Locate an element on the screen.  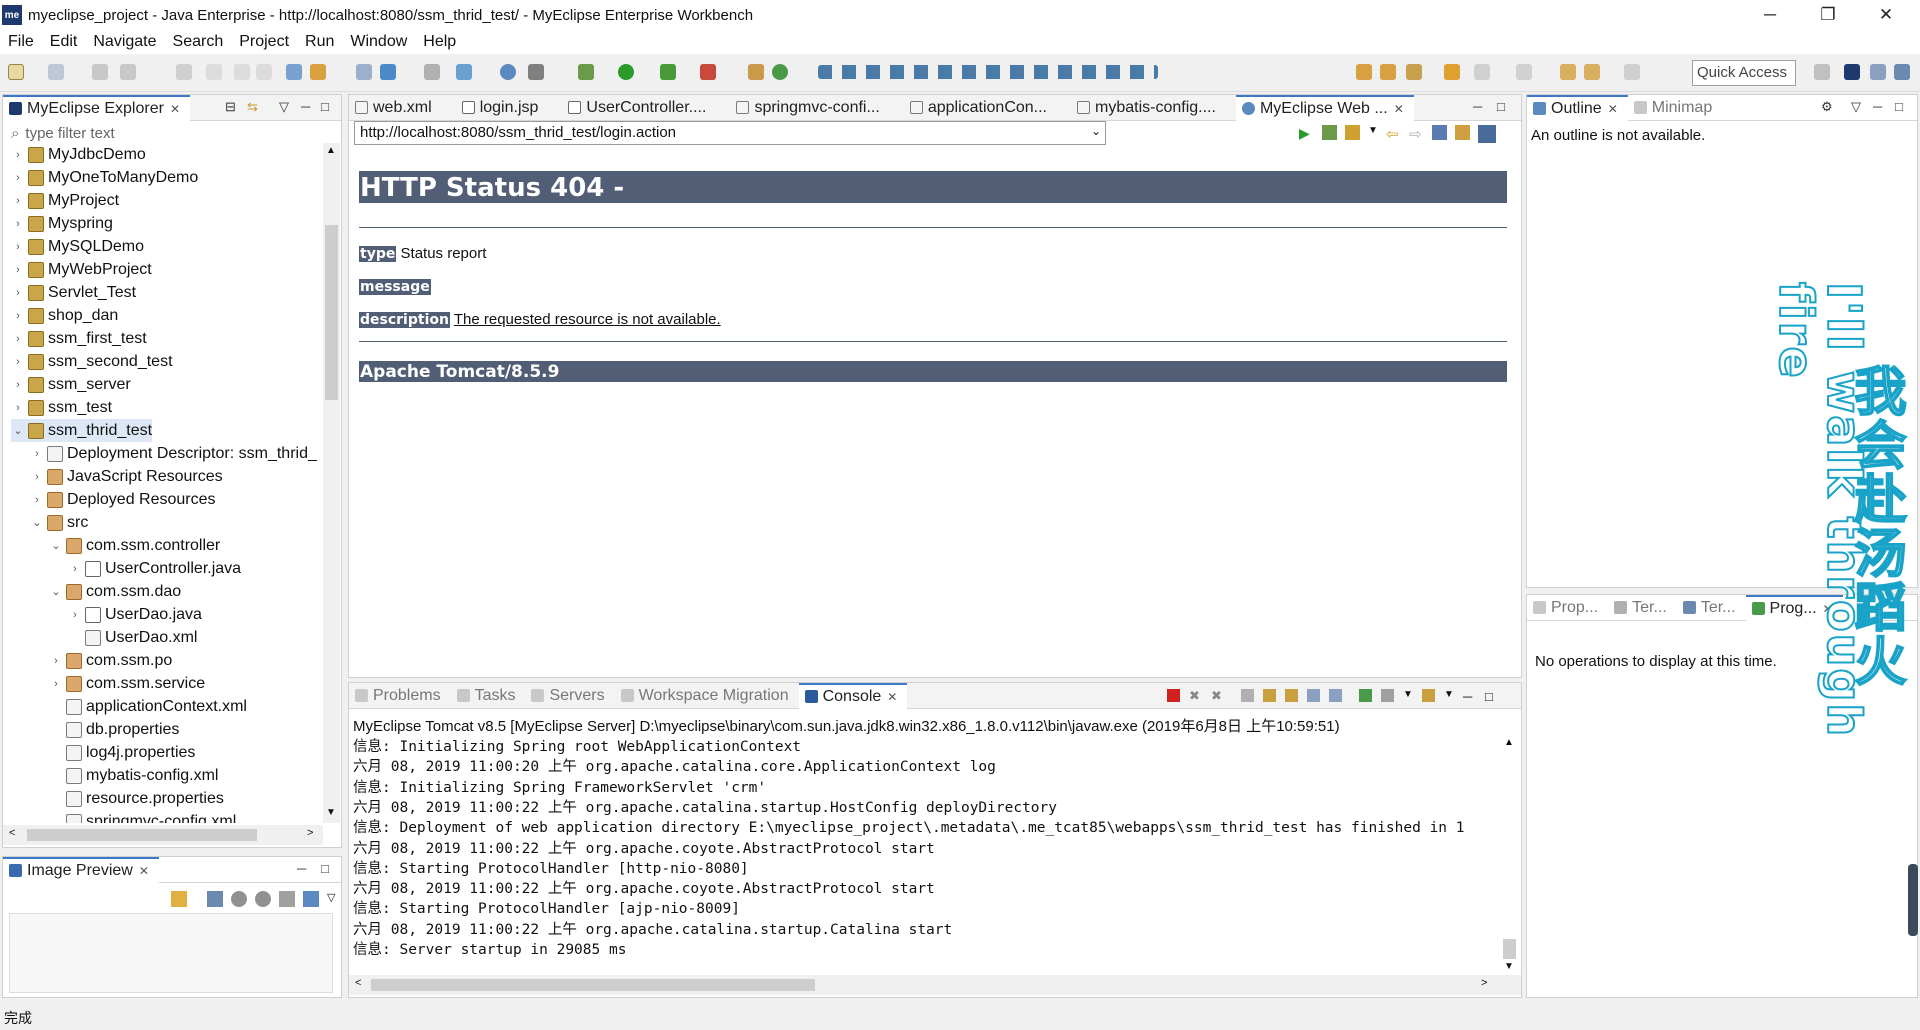
tab-console: Console ✕ is located at coordinates (853, 695).